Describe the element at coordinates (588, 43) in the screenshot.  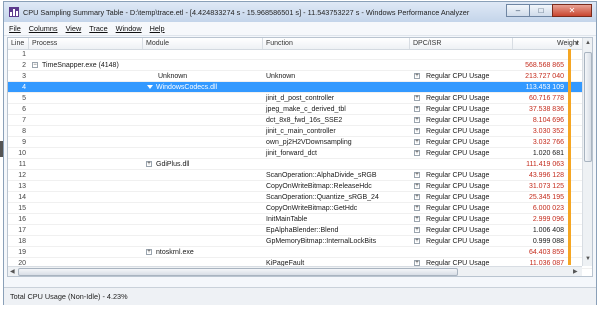
I see `scroll-up-icon: ▲` at that location.